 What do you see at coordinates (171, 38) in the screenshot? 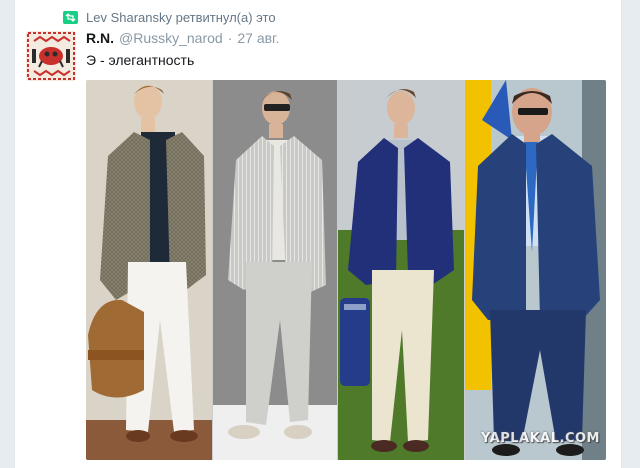
I see `author-handle: @Russky_narod` at bounding box center [171, 38].